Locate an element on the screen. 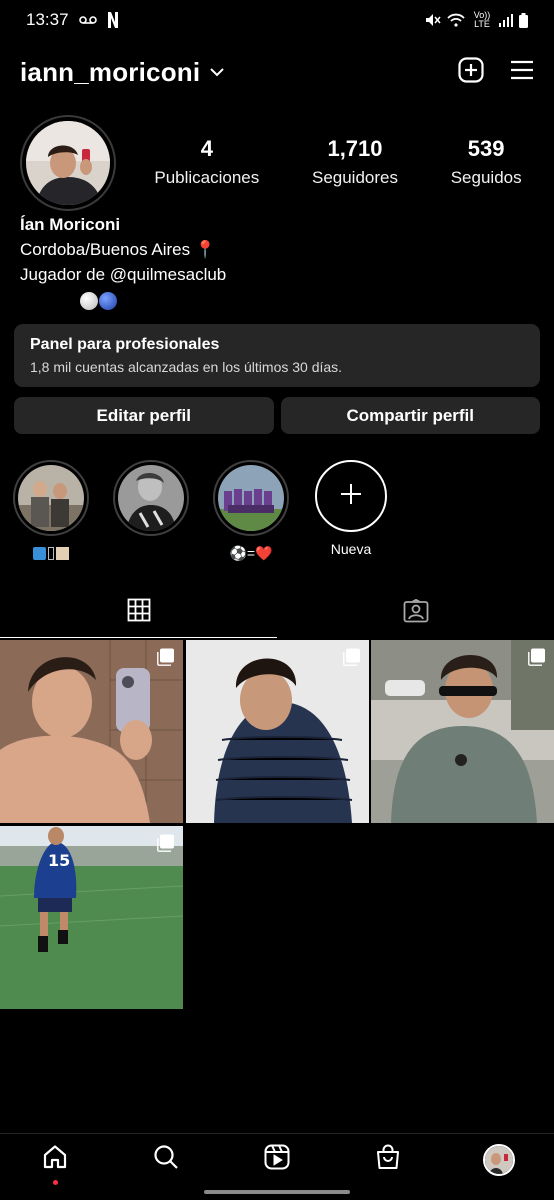 The image size is (554, 1200). beige-emoji-icon is located at coordinates (62, 553).